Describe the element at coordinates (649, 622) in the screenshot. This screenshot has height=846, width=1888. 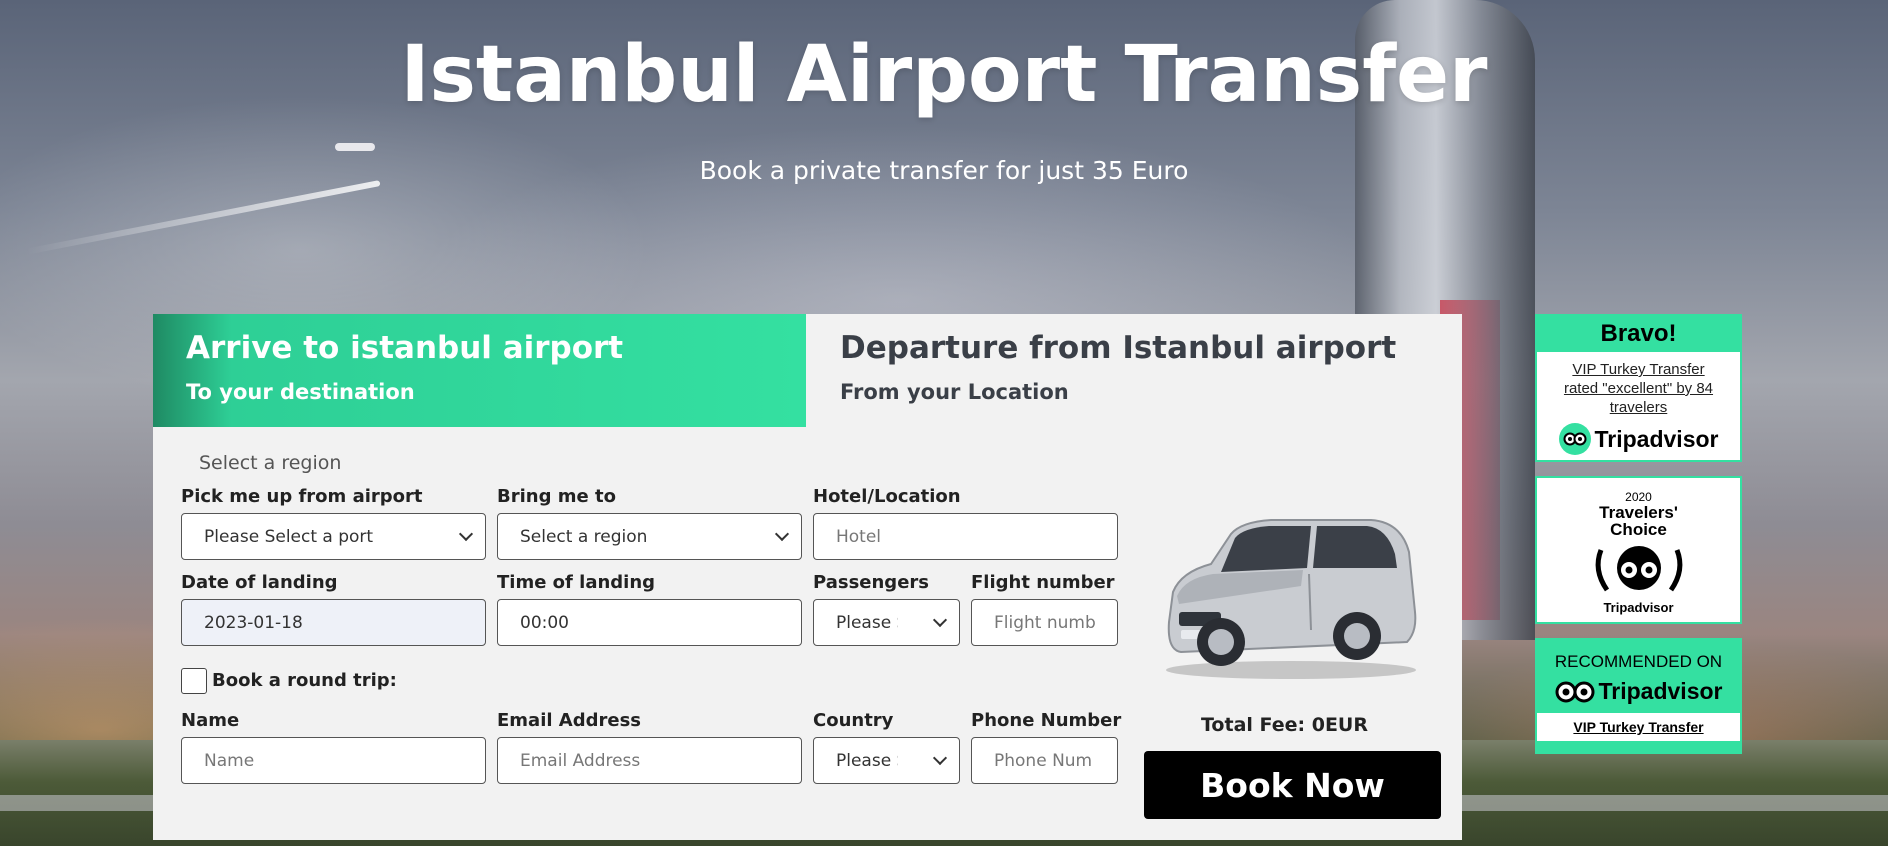
I see `time-input: 00:00` at that location.